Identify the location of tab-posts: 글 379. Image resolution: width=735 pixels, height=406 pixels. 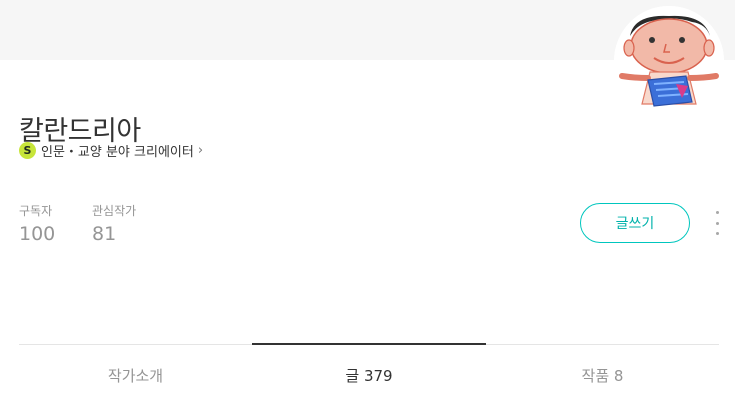
(369, 375).